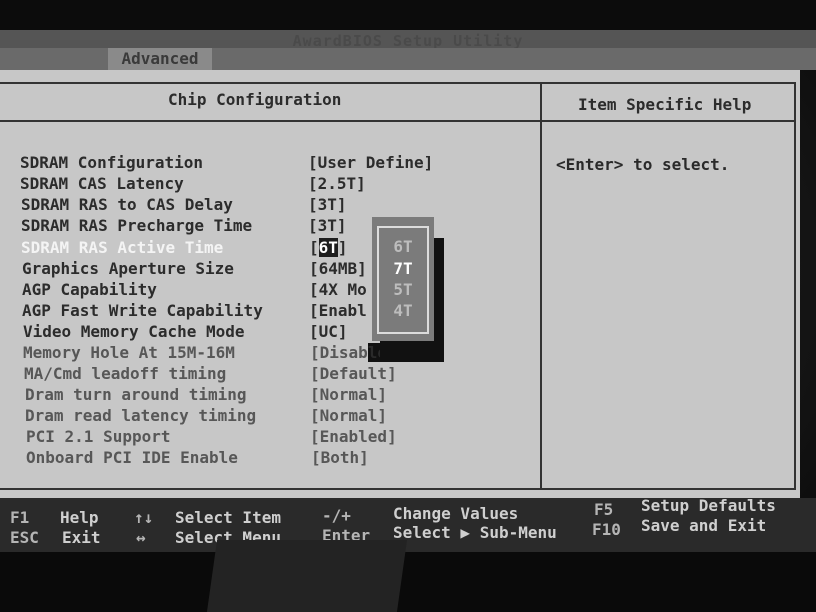 The height and width of the screenshot is (612, 816). What do you see at coordinates (142, 311) in the screenshot?
I see `setting-label: AGP Fast Write Capability` at bounding box center [142, 311].